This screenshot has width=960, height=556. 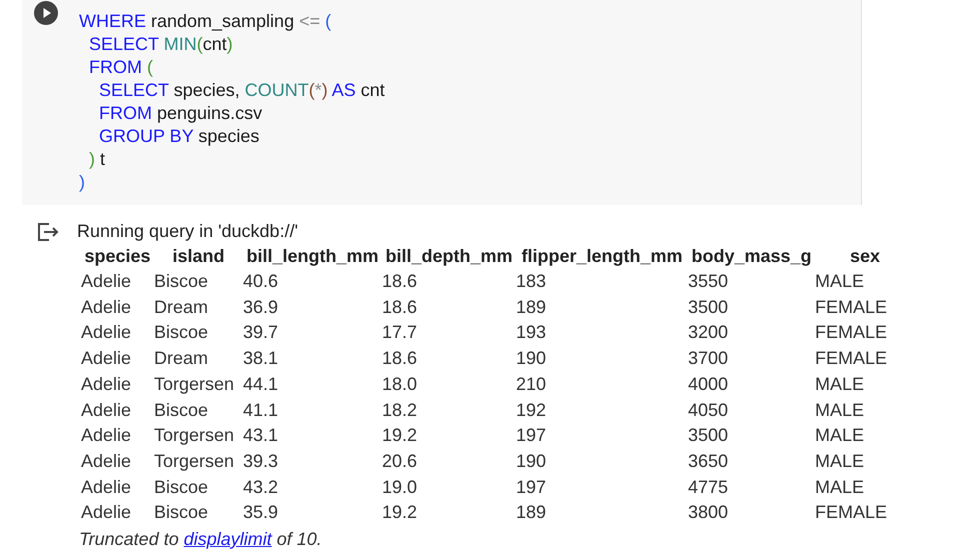 What do you see at coordinates (179, 136) in the screenshot?
I see `code-line: GROUP BY species` at bounding box center [179, 136].